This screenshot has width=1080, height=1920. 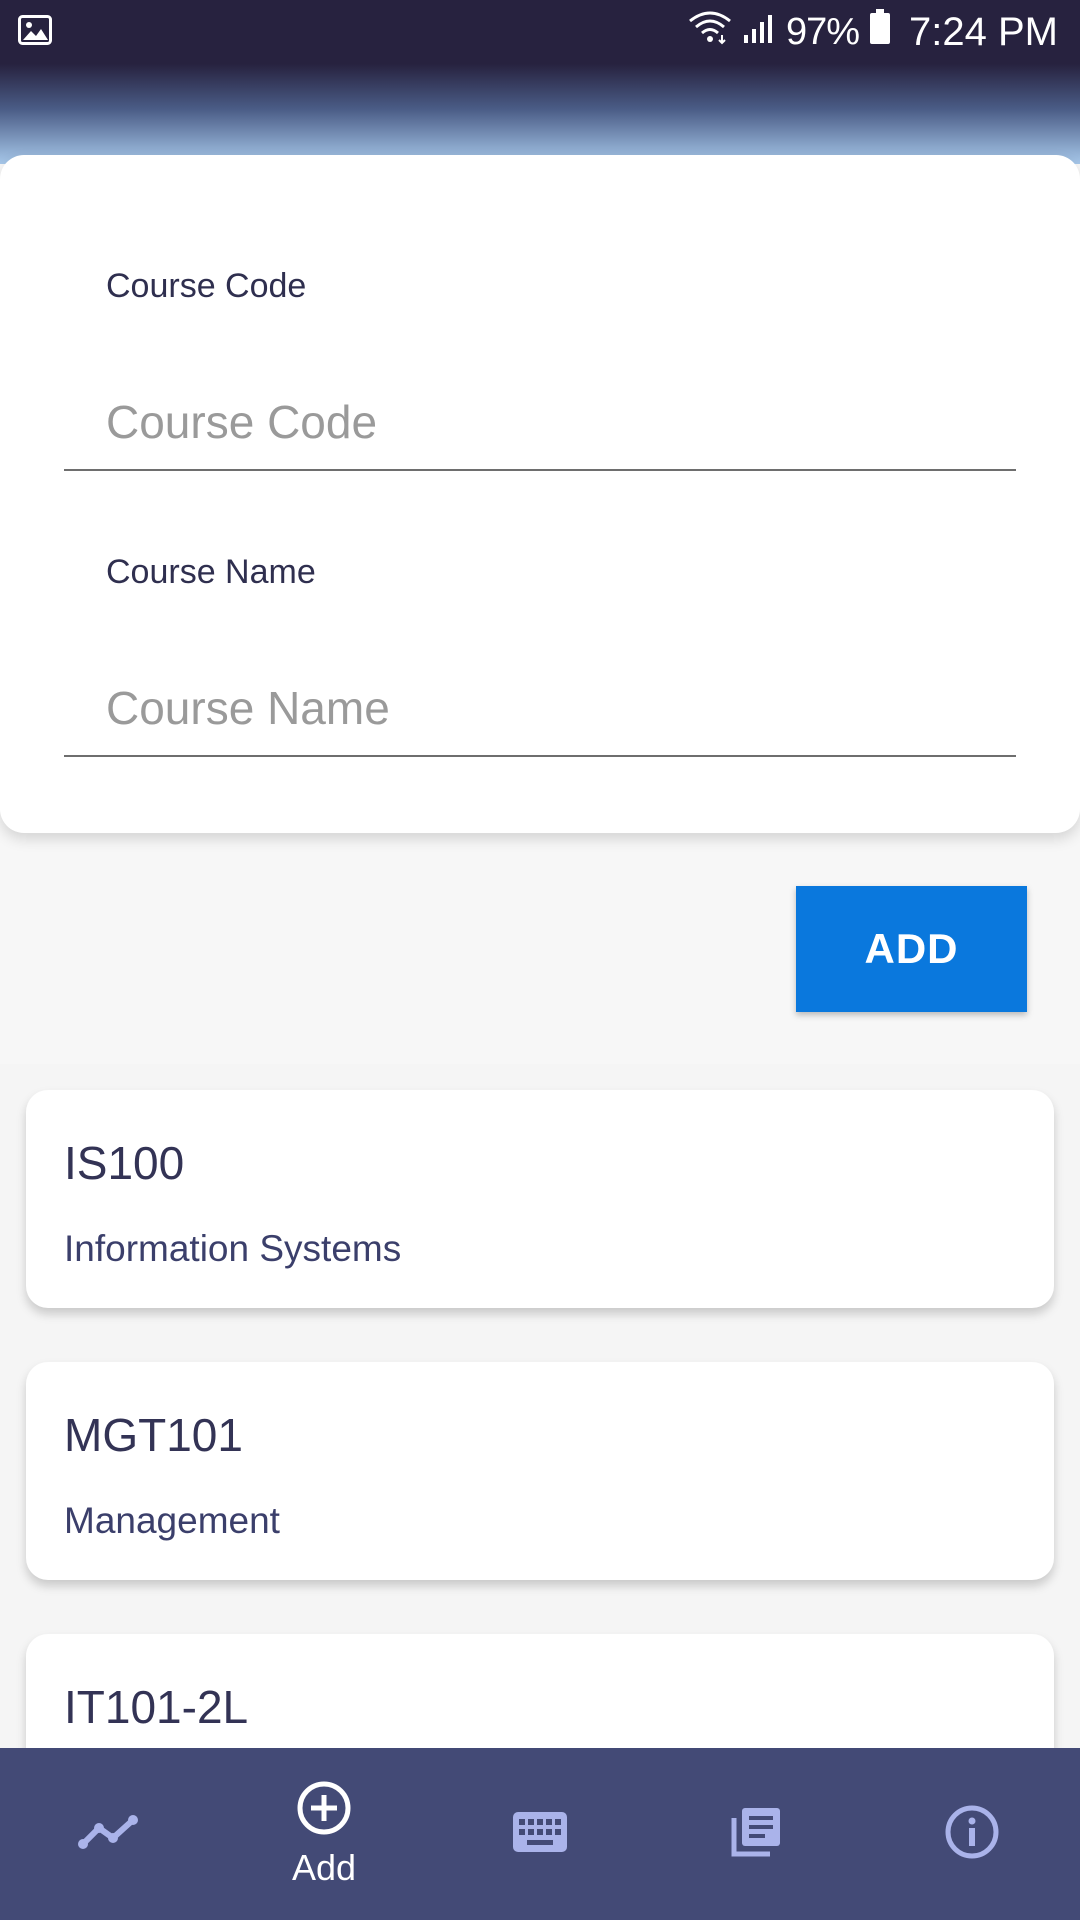 What do you see at coordinates (983, 31) in the screenshot?
I see `clock: 7:24 PM` at bounding box center [983, 31].